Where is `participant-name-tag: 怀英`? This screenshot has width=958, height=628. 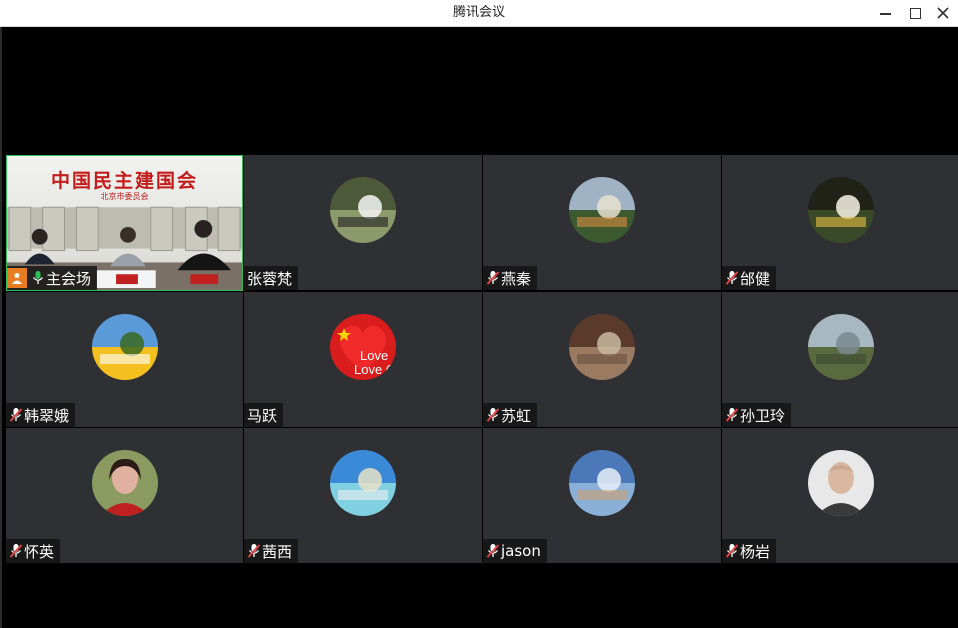 participant-name-tag: 怀英 is located at coordinates (33, 551).